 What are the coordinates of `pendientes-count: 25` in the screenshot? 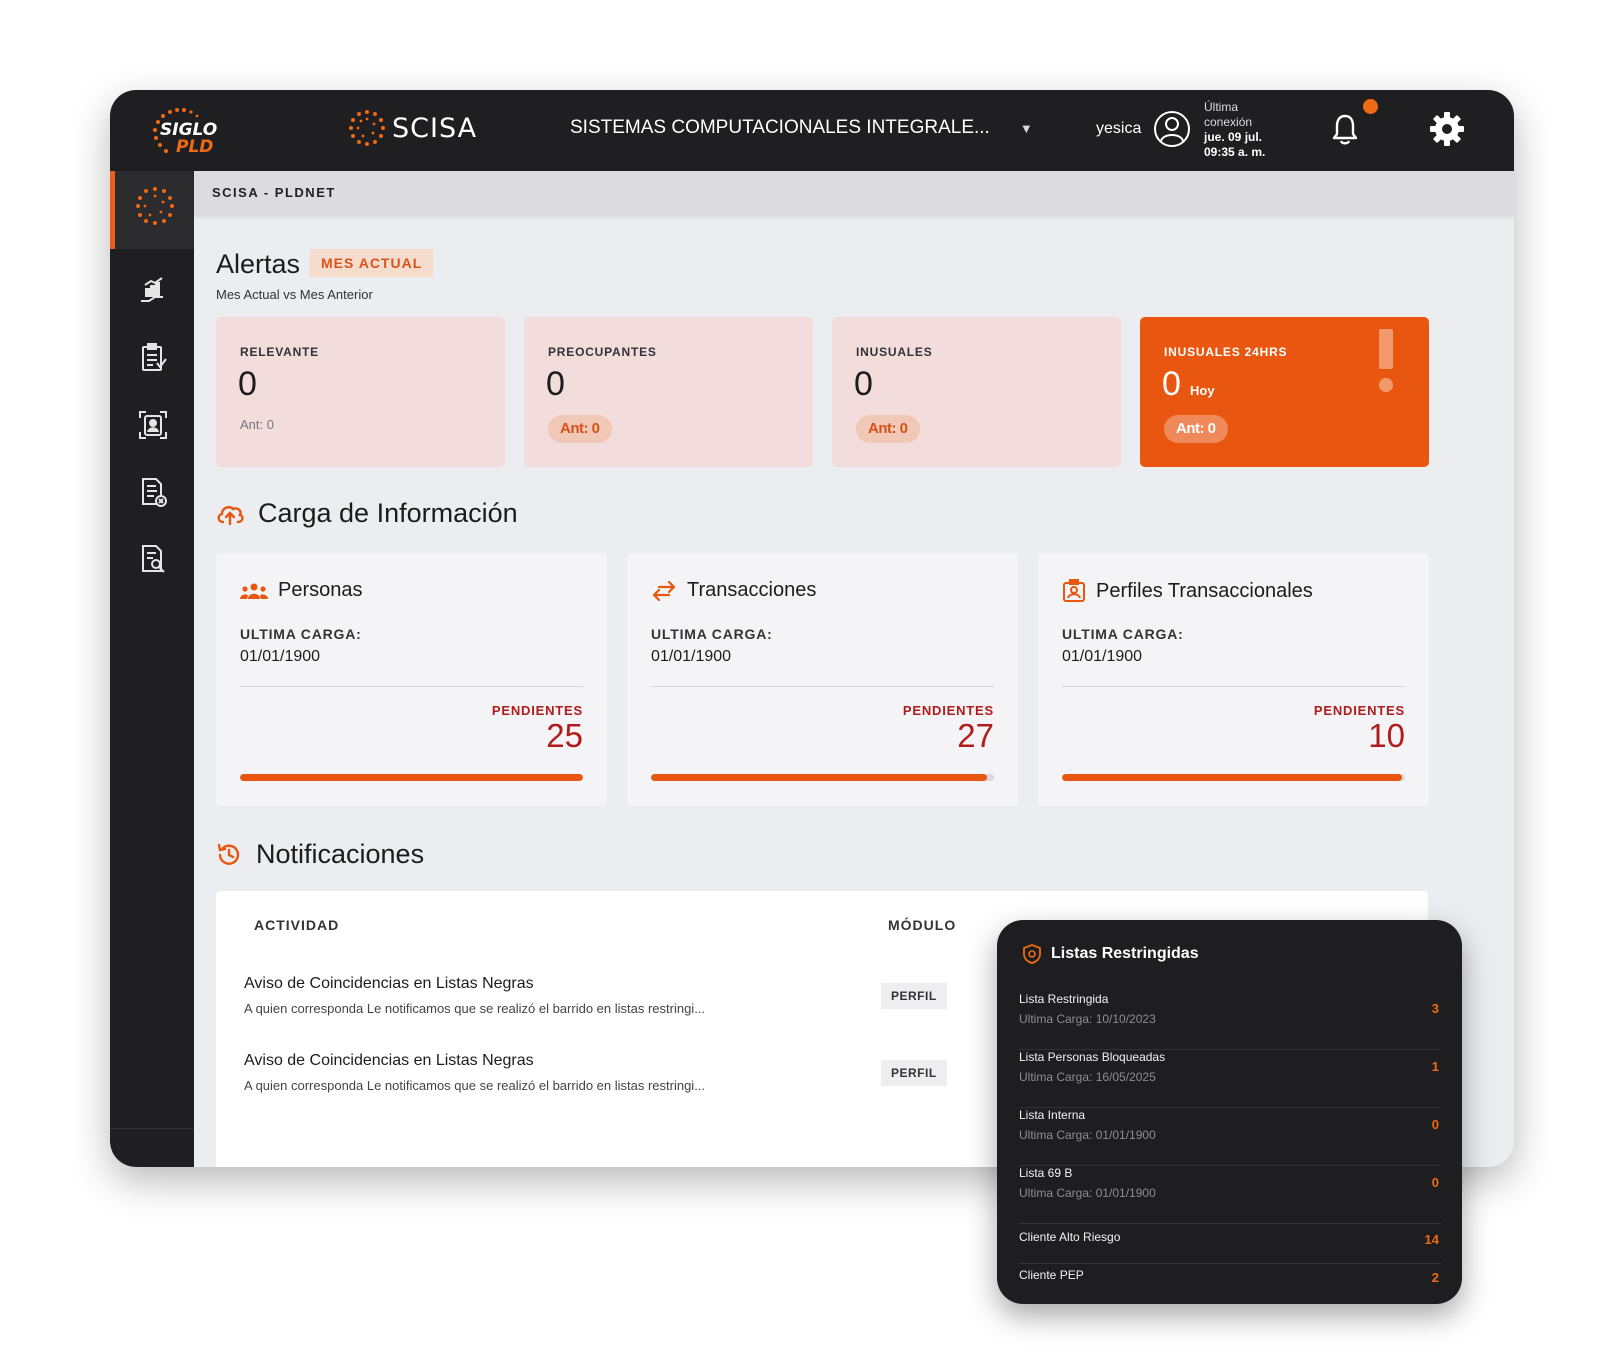 It's located at (564, 735).